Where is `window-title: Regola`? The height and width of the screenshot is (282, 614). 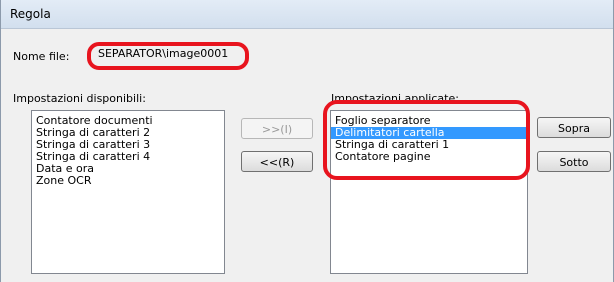
window-title: Regola is located at coordinates (30, 14).